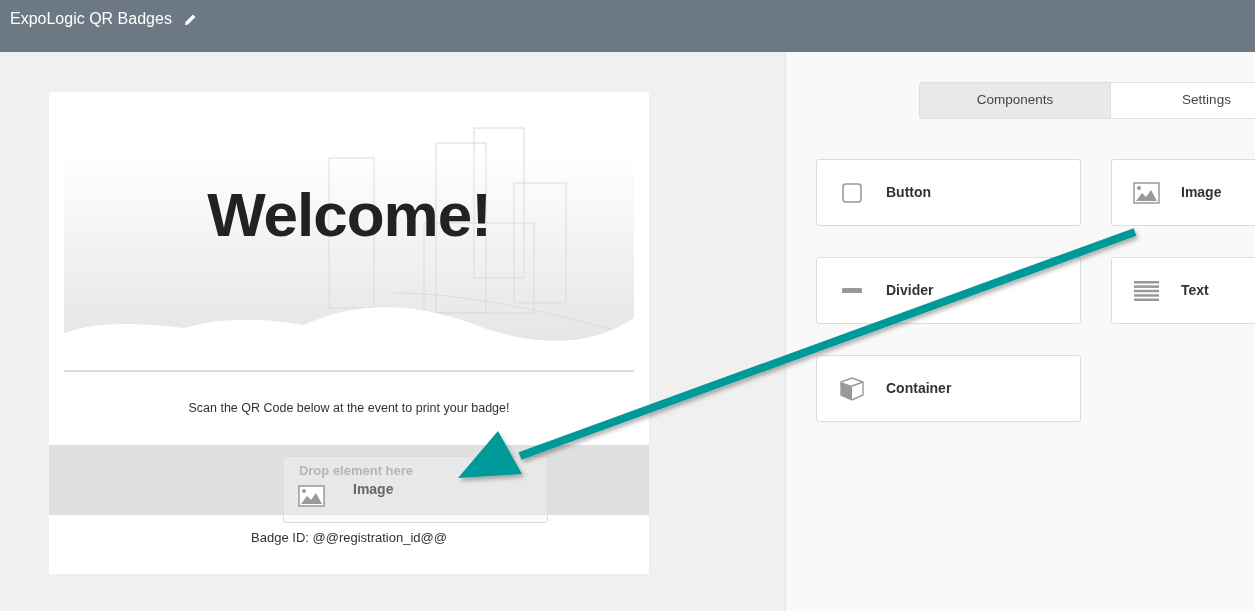  What do you see at coordinates (1183, 100) in the screenshot?
I see `tab: Settings` at bounding box center [1183, 100].